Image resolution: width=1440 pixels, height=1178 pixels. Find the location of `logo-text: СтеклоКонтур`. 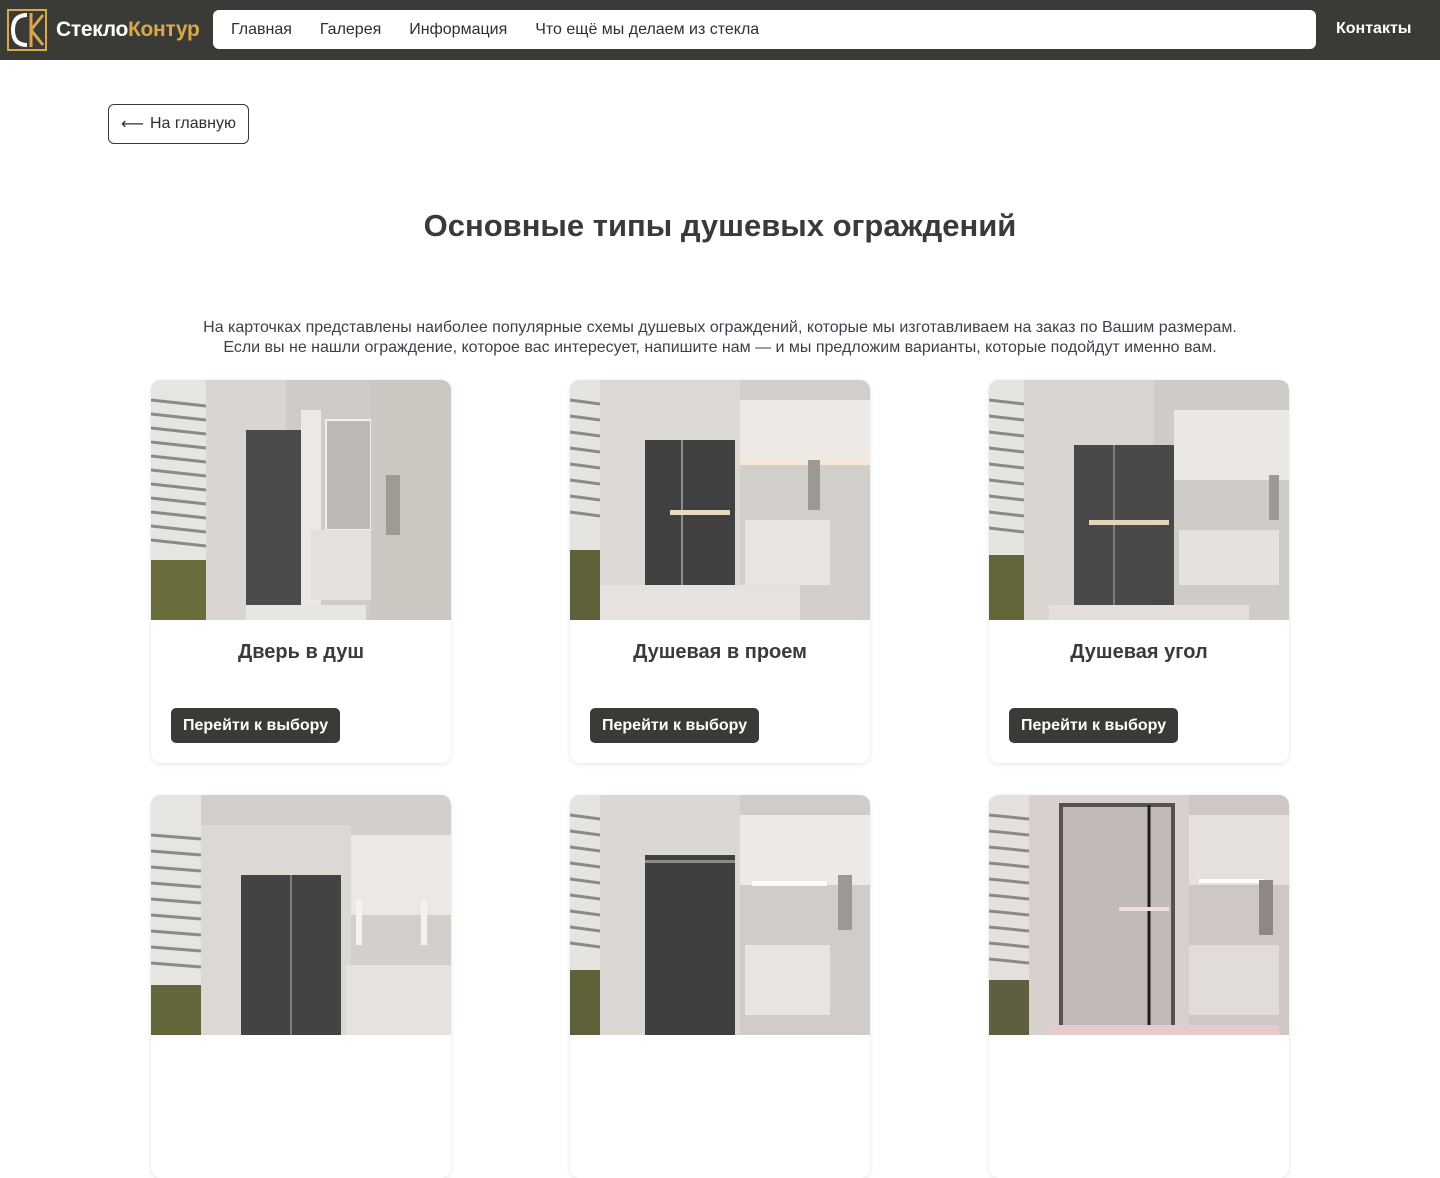

logo-text: СтеклоКонтур is located at coordinates (128, 30).